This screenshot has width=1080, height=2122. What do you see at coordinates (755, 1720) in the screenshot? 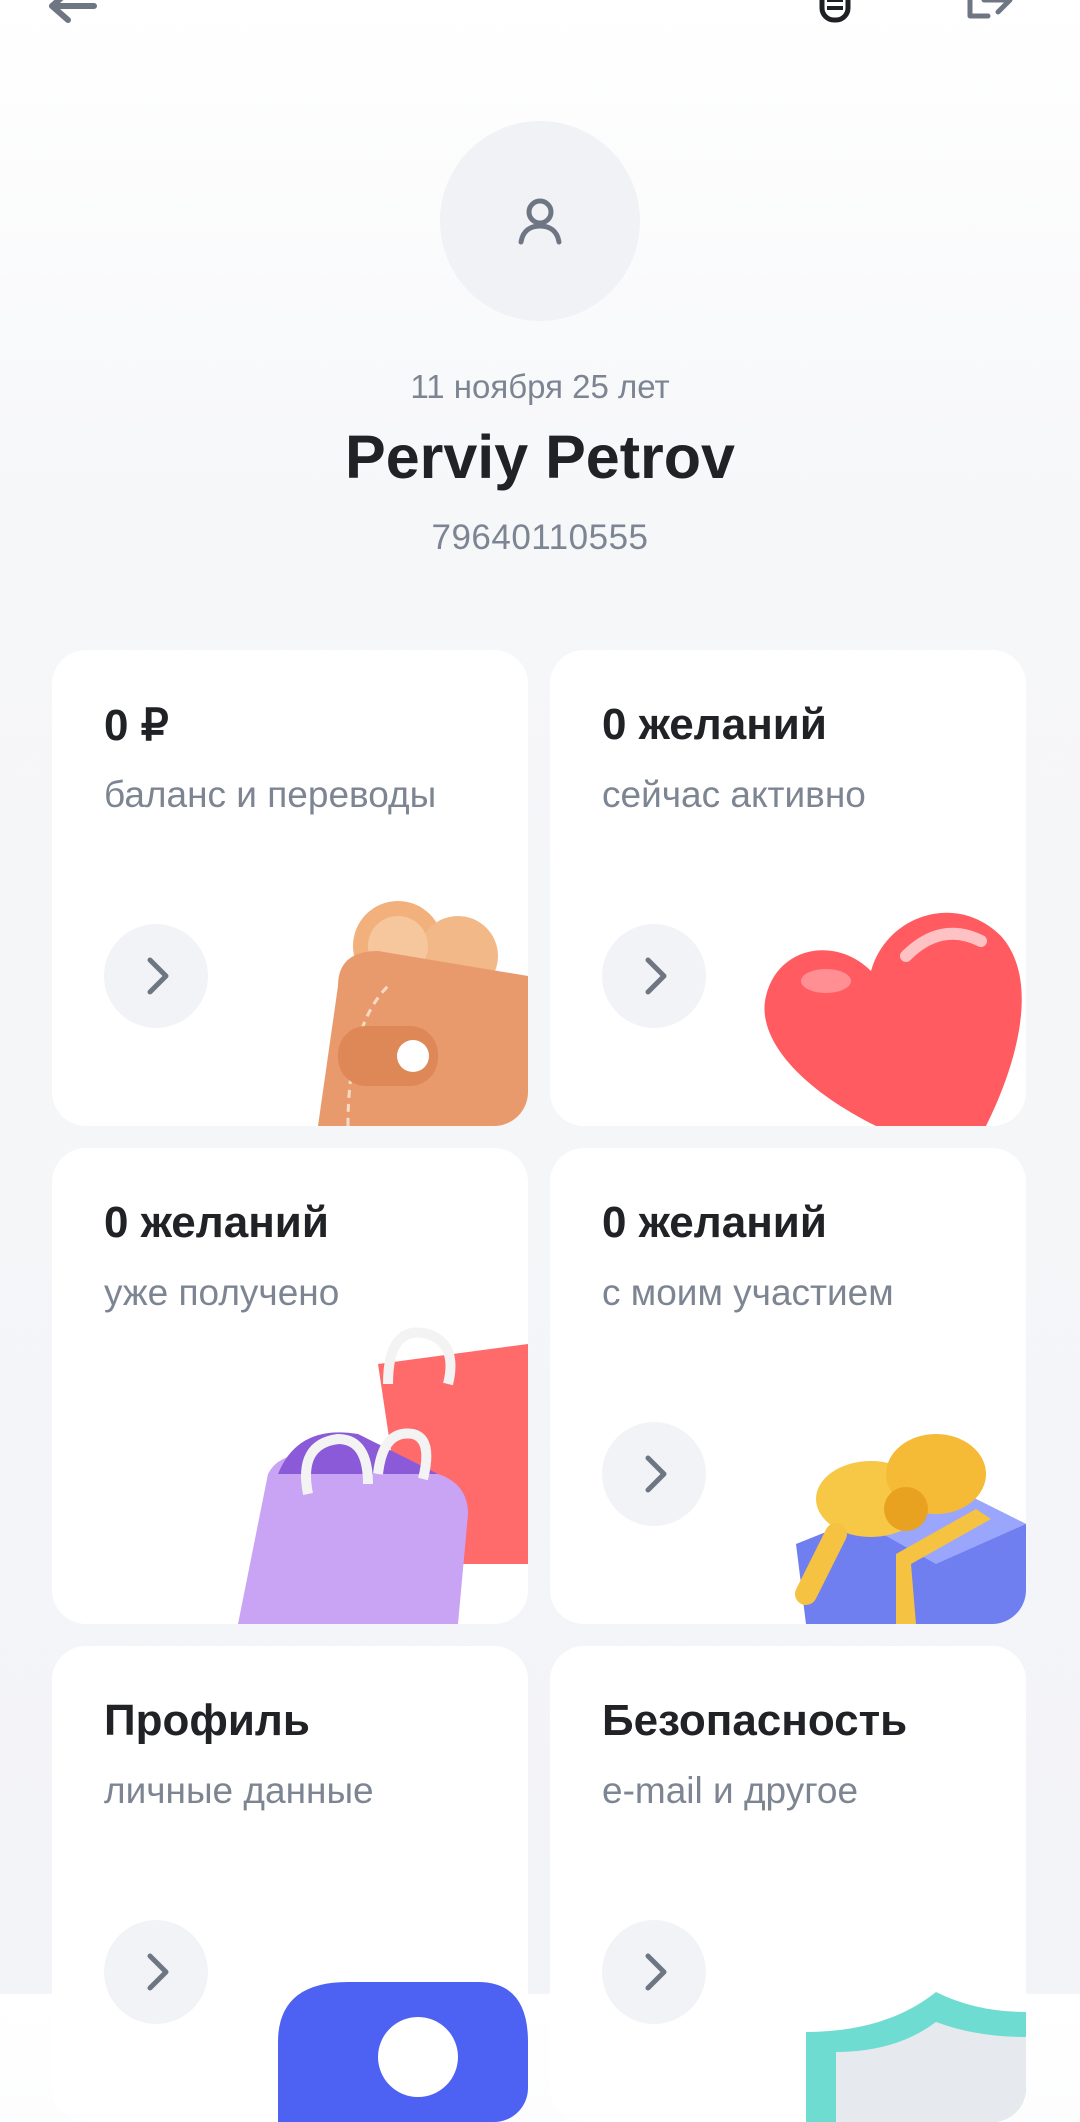
I see `card-title: Безопасность` at bounding box center [755, 1720].